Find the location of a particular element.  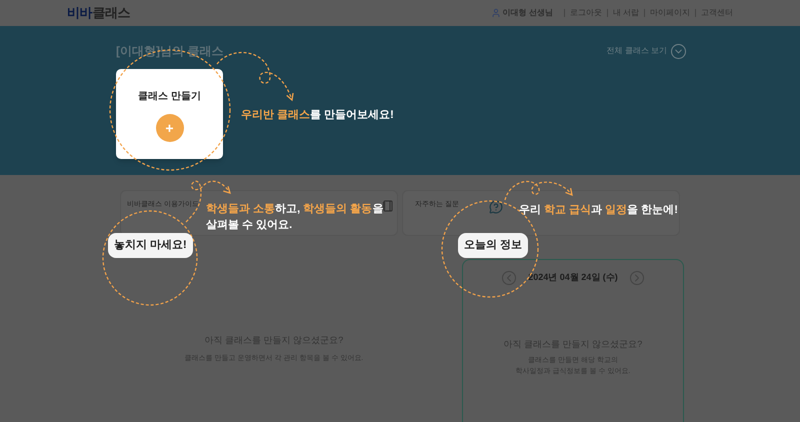

dashed-arrow is located at coordinates (538, 190).